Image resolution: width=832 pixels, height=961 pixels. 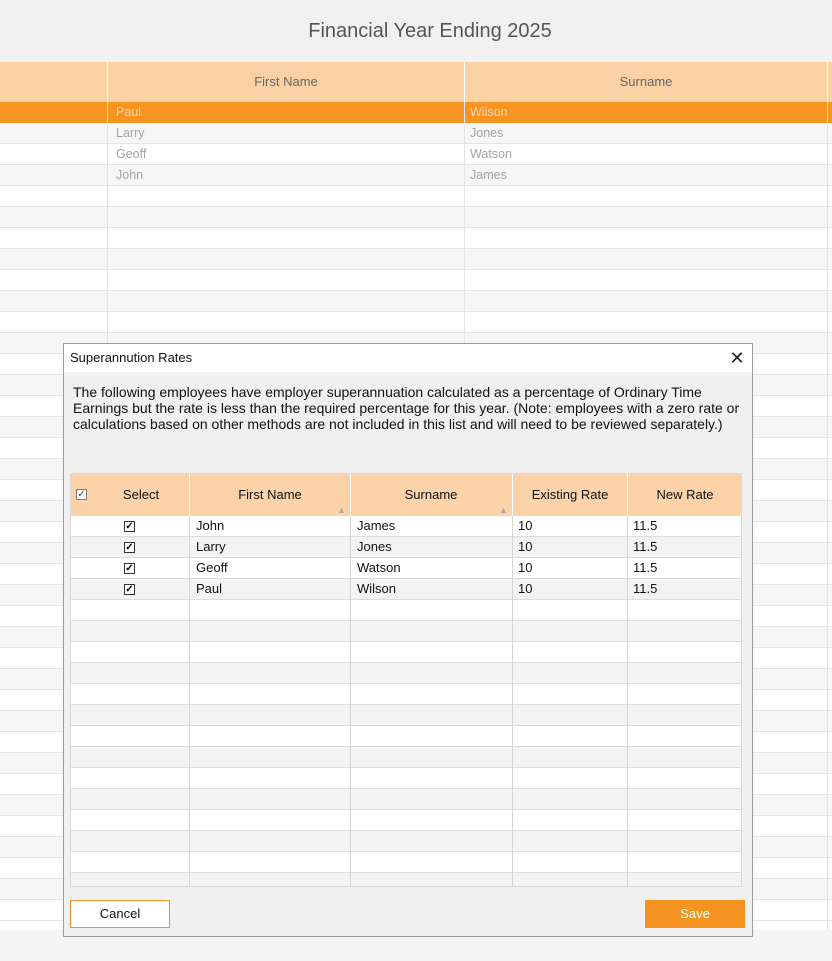 What do you see at coordinates (406, 568) in the screenshot?
I see `table-row: ✓ Geoff Watson 10 11.5` at bounding box center [406, 568].